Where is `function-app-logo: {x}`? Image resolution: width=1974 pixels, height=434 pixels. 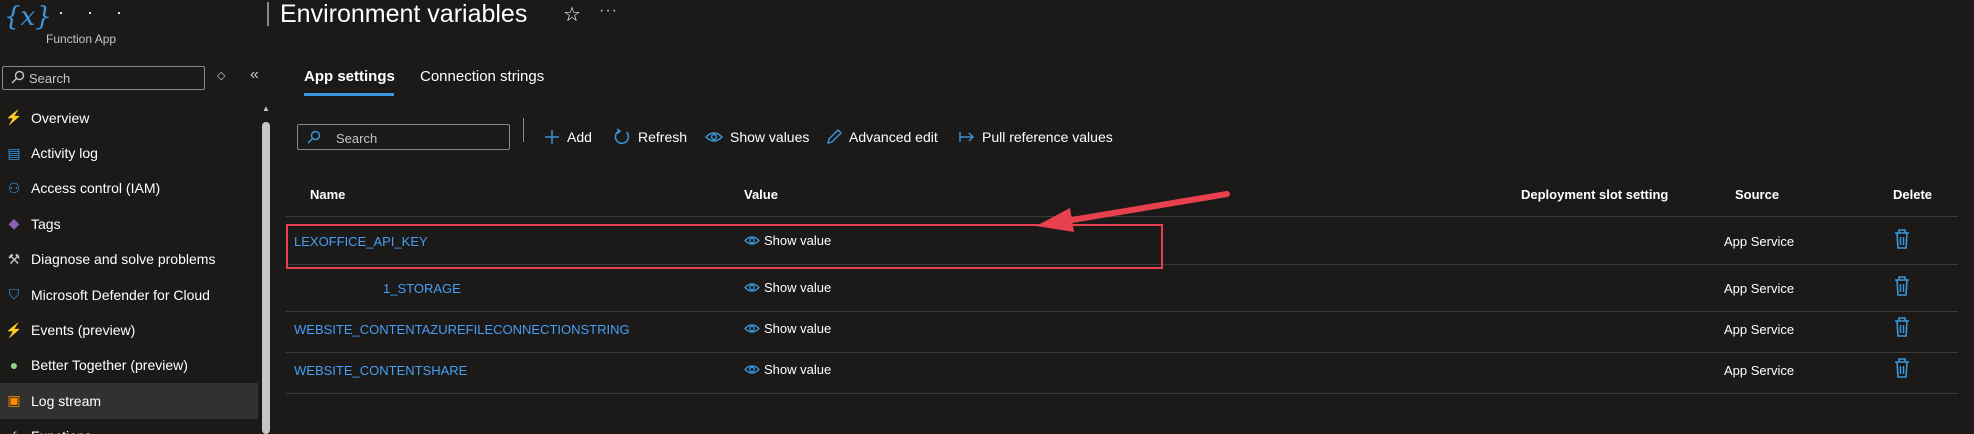
function-app-logo: {x} is located at coordinates (28, 17).